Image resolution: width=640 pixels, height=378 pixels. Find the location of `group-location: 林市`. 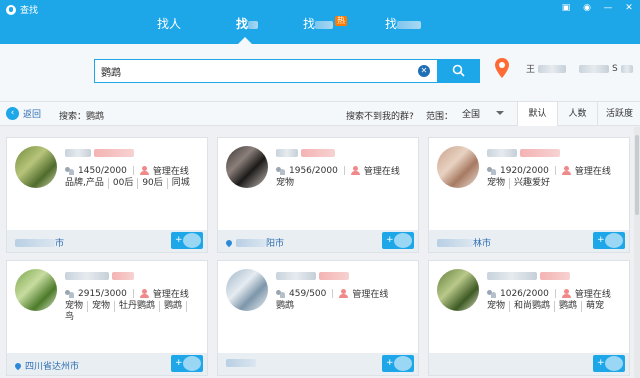

group-location: 林市 is located at coordinates (464, 242).